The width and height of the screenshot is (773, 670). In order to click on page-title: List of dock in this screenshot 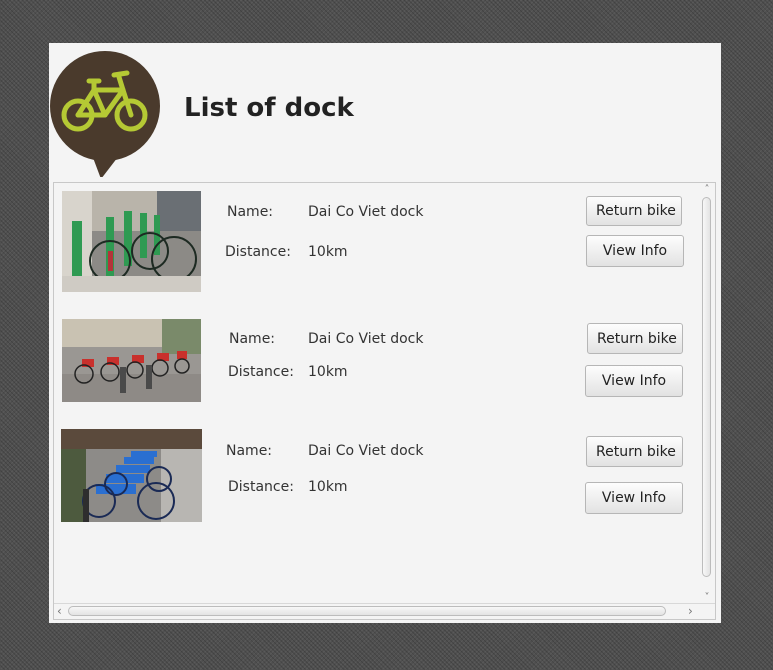, I will do `click(269, 108)`.